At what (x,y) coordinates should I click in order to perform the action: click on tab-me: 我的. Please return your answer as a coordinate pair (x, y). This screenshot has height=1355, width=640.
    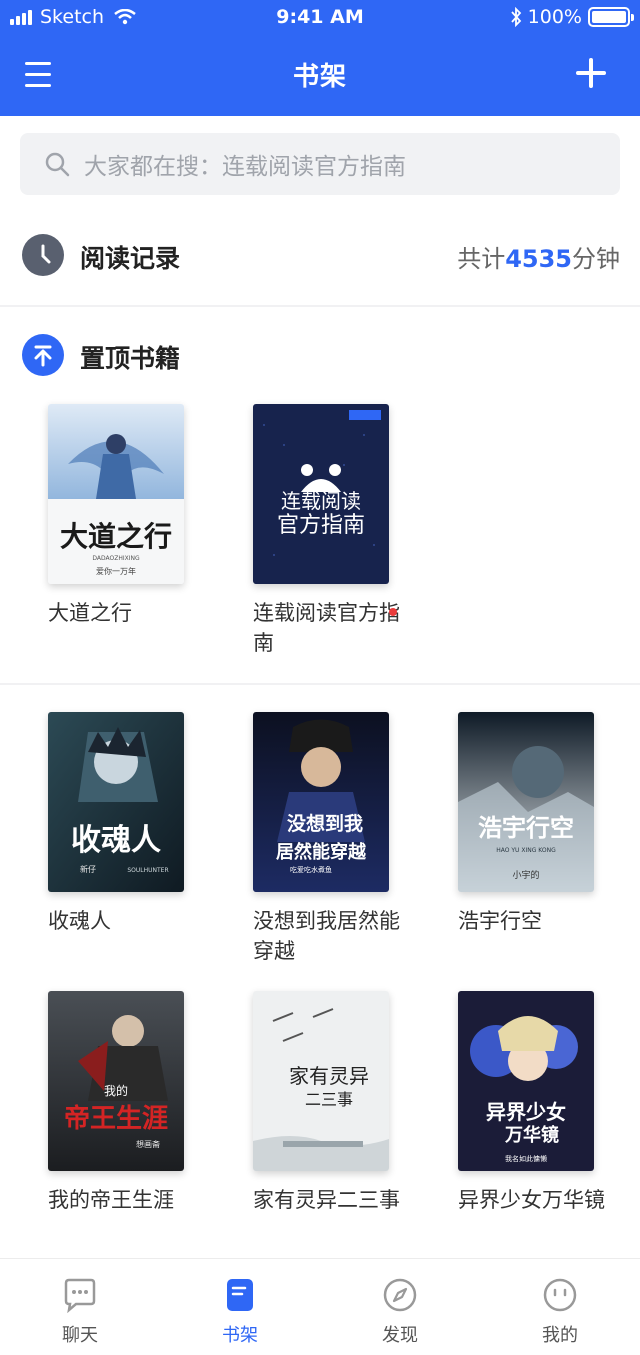
    Looking at the image, I should click on (560, 1307).